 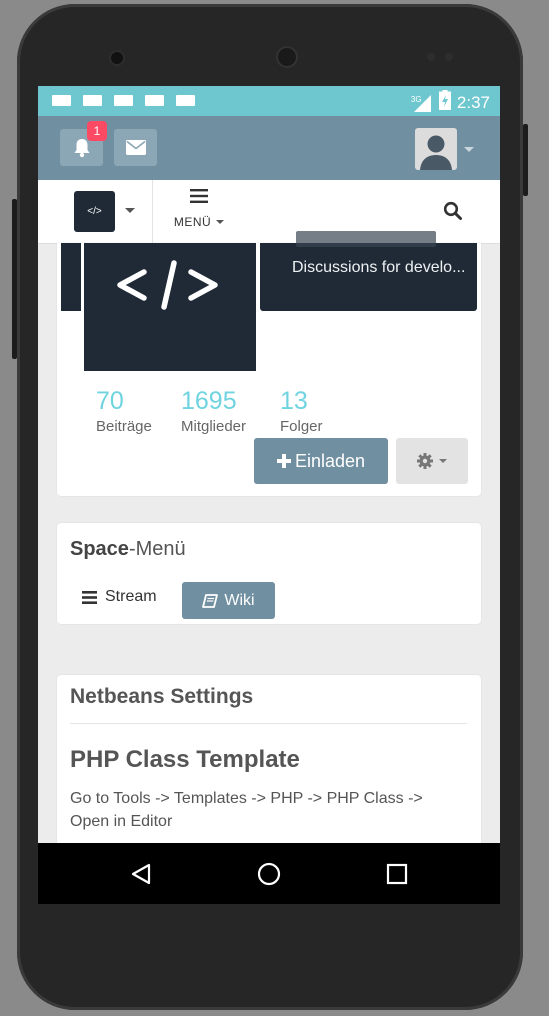 What do you see at coordinates (469, 149) in the screenshot?
I see `user-menu-caret-icon` at bounding box center [469, 149].